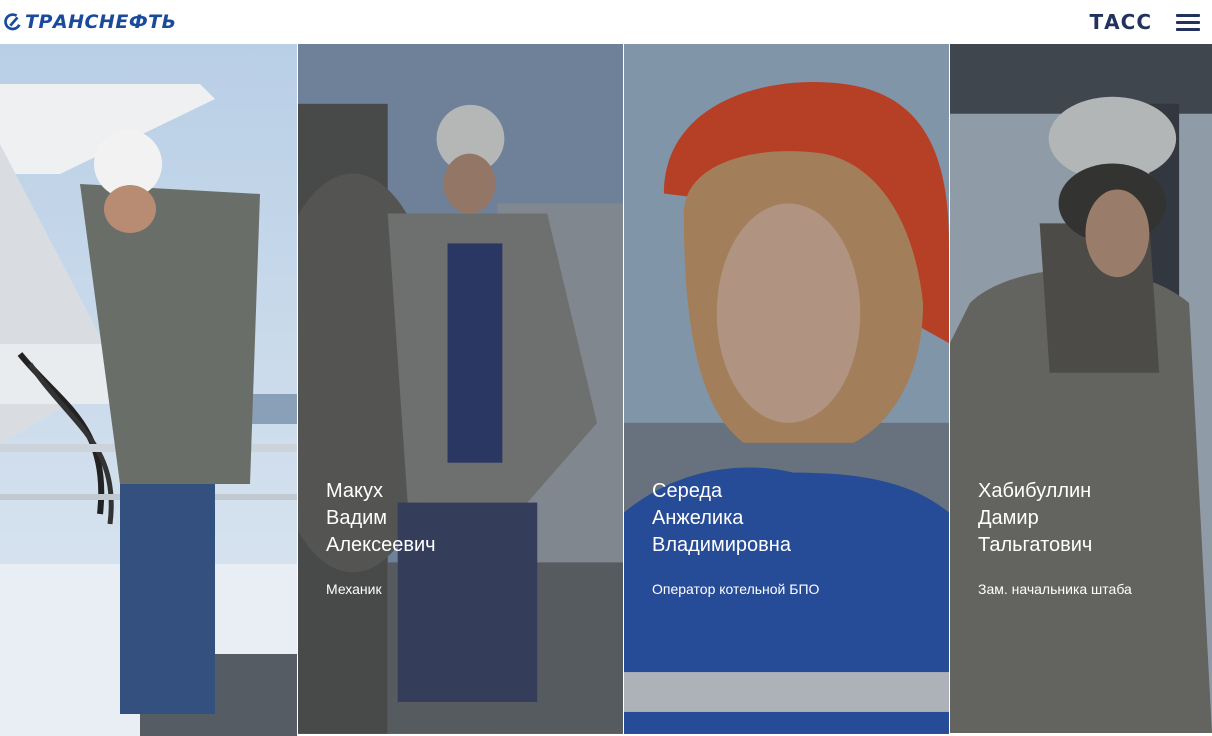 Image resolution: width=1212 pixels, height=736 pixels. What do you see at coordinates (736, 589) in the screenshot?
I see `person-role: Оператор котельной БПО` at bounding box center [736, 589].